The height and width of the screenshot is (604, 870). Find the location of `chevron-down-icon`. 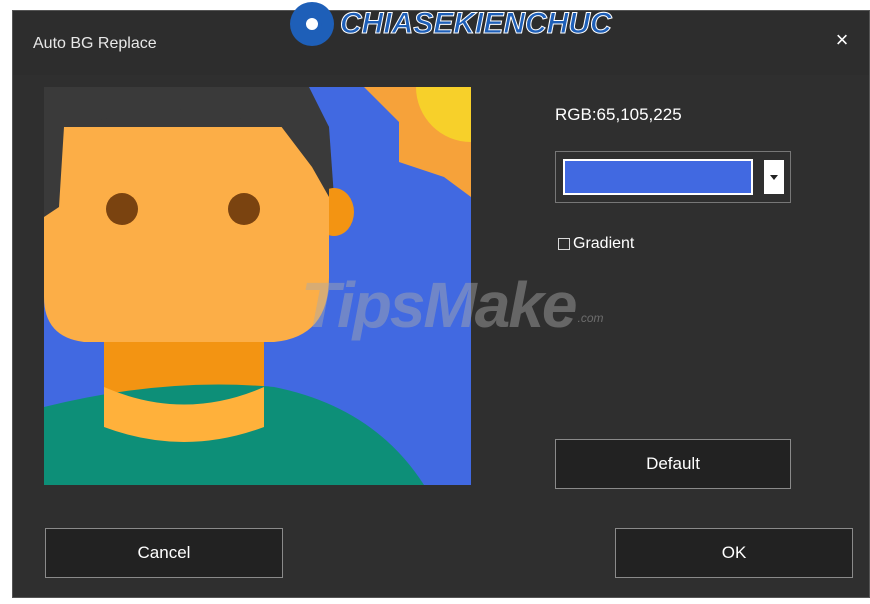

chevron-down-icon is located at coordinates (774, 177).